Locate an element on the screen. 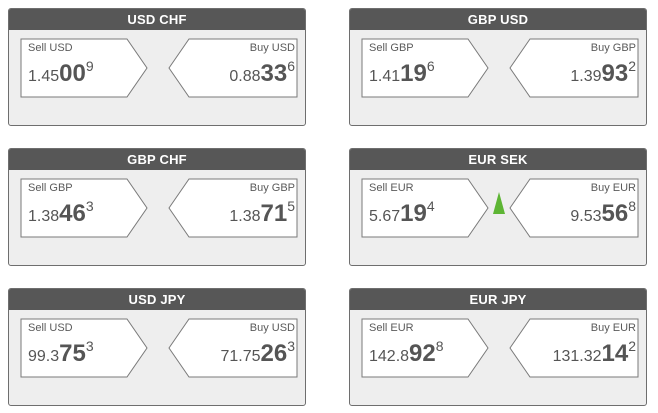 This screenshot has height=413, width=658. sell-price-prefix: 5.67 is located at coordinates (385, 216).